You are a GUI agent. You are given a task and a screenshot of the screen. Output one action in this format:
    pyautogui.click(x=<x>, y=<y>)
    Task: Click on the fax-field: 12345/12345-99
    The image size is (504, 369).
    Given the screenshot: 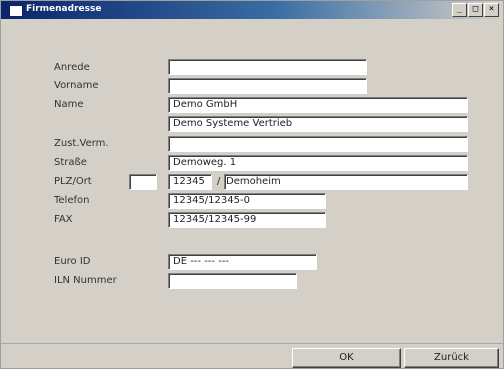 What is the action you would take?
    pyautogui.click(x=247, y=220)
    